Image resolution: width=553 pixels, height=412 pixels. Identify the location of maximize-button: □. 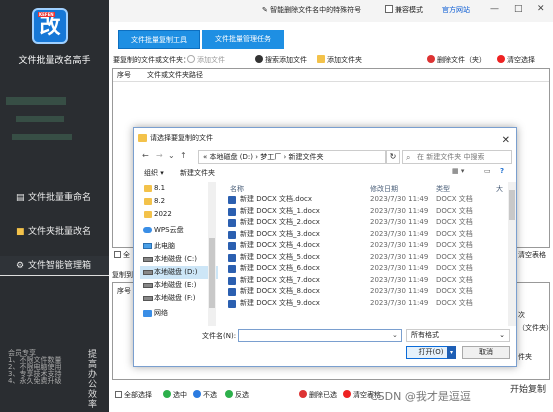
(518, 9).